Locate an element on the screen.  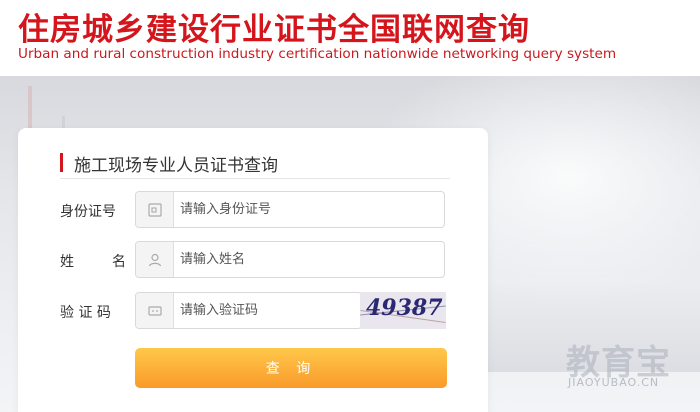
captcha-input is located at coordinates (267, 310).